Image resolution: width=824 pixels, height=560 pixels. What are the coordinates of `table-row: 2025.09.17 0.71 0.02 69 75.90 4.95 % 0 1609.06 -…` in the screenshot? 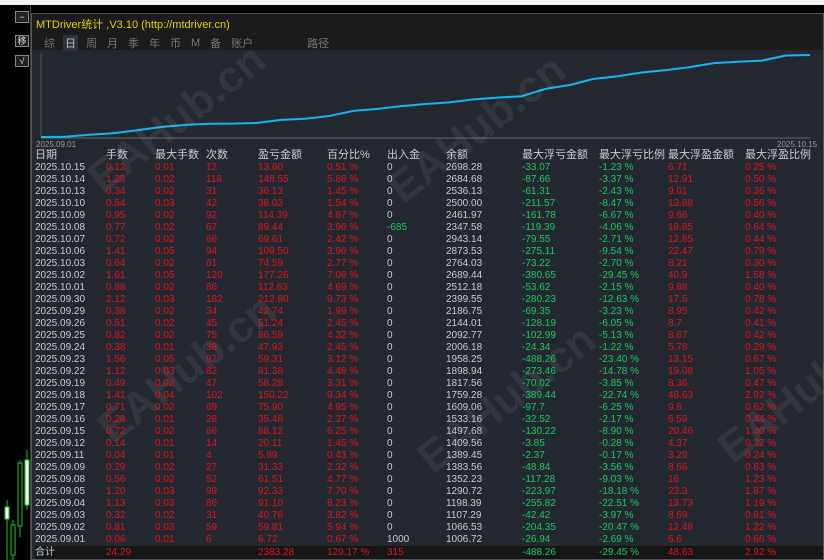 It's located at (429, 408).